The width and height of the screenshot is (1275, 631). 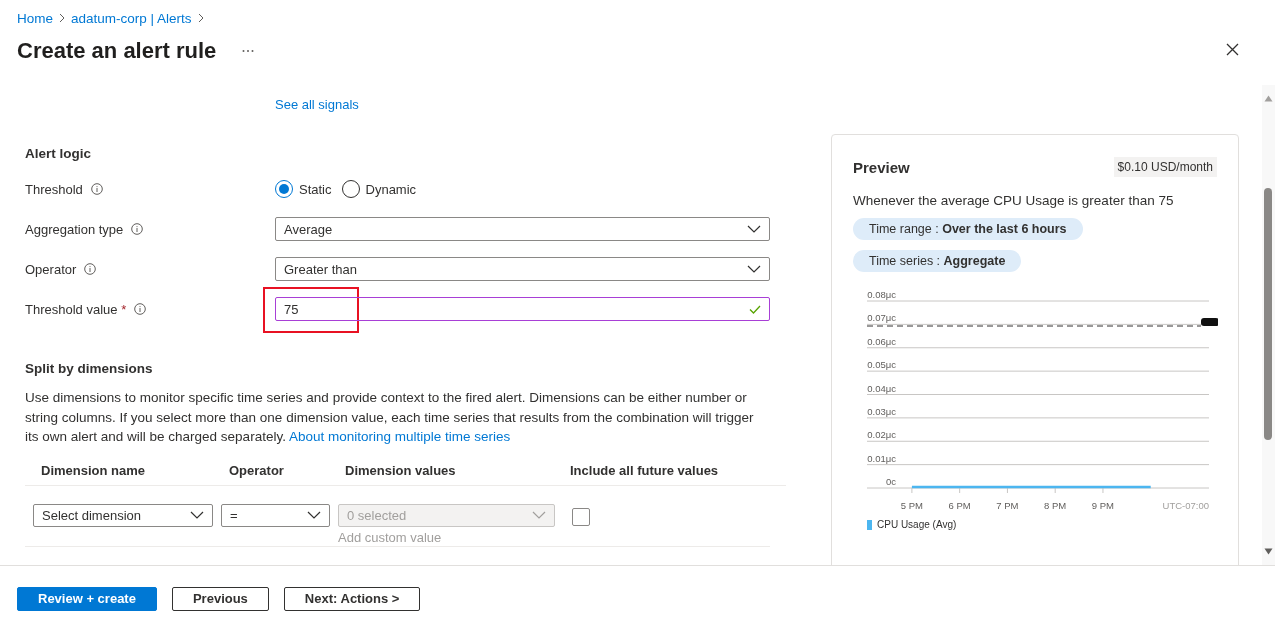 What do you see at coordinates (74, 229) in the screenshot?
I see `field-label: Aggregation type` at bounding box center [74, 229].